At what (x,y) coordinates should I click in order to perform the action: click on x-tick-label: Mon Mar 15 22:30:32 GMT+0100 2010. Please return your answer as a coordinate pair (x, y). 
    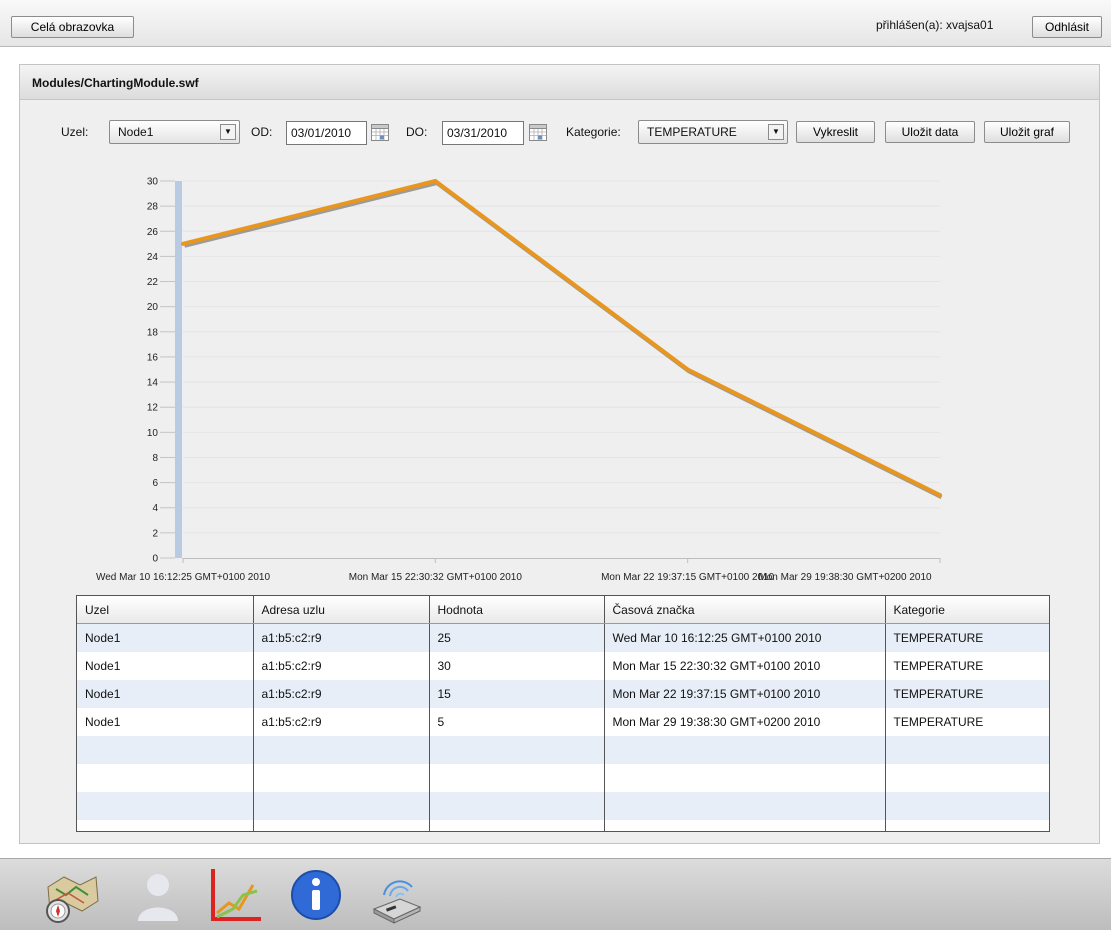
    Looking at the image, I should click on (436, 577).